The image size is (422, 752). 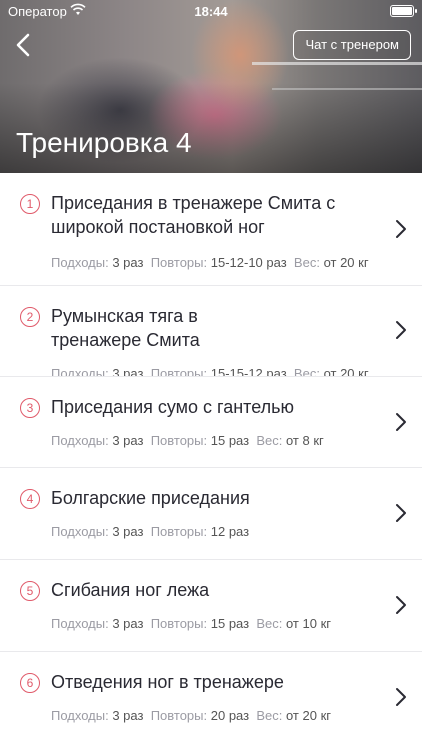 What do you see at coordinates (230, 531) in the screenshot?
I see `reps-value: 12 раз` at bounding box center [230, 531].